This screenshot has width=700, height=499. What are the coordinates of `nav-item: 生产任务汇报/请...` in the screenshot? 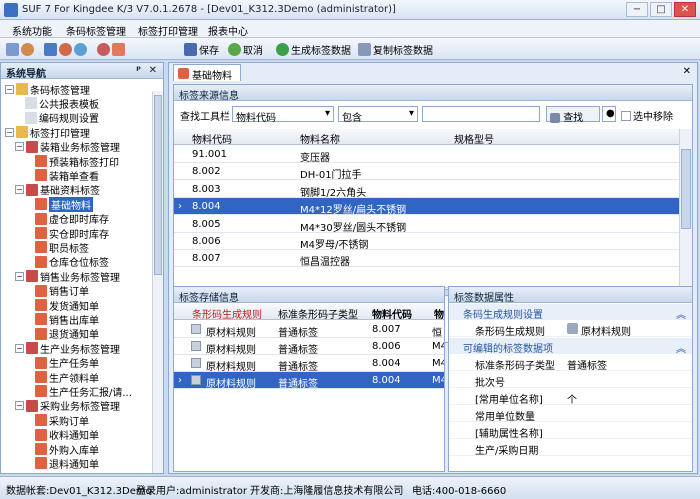 It's located at (83, 391).